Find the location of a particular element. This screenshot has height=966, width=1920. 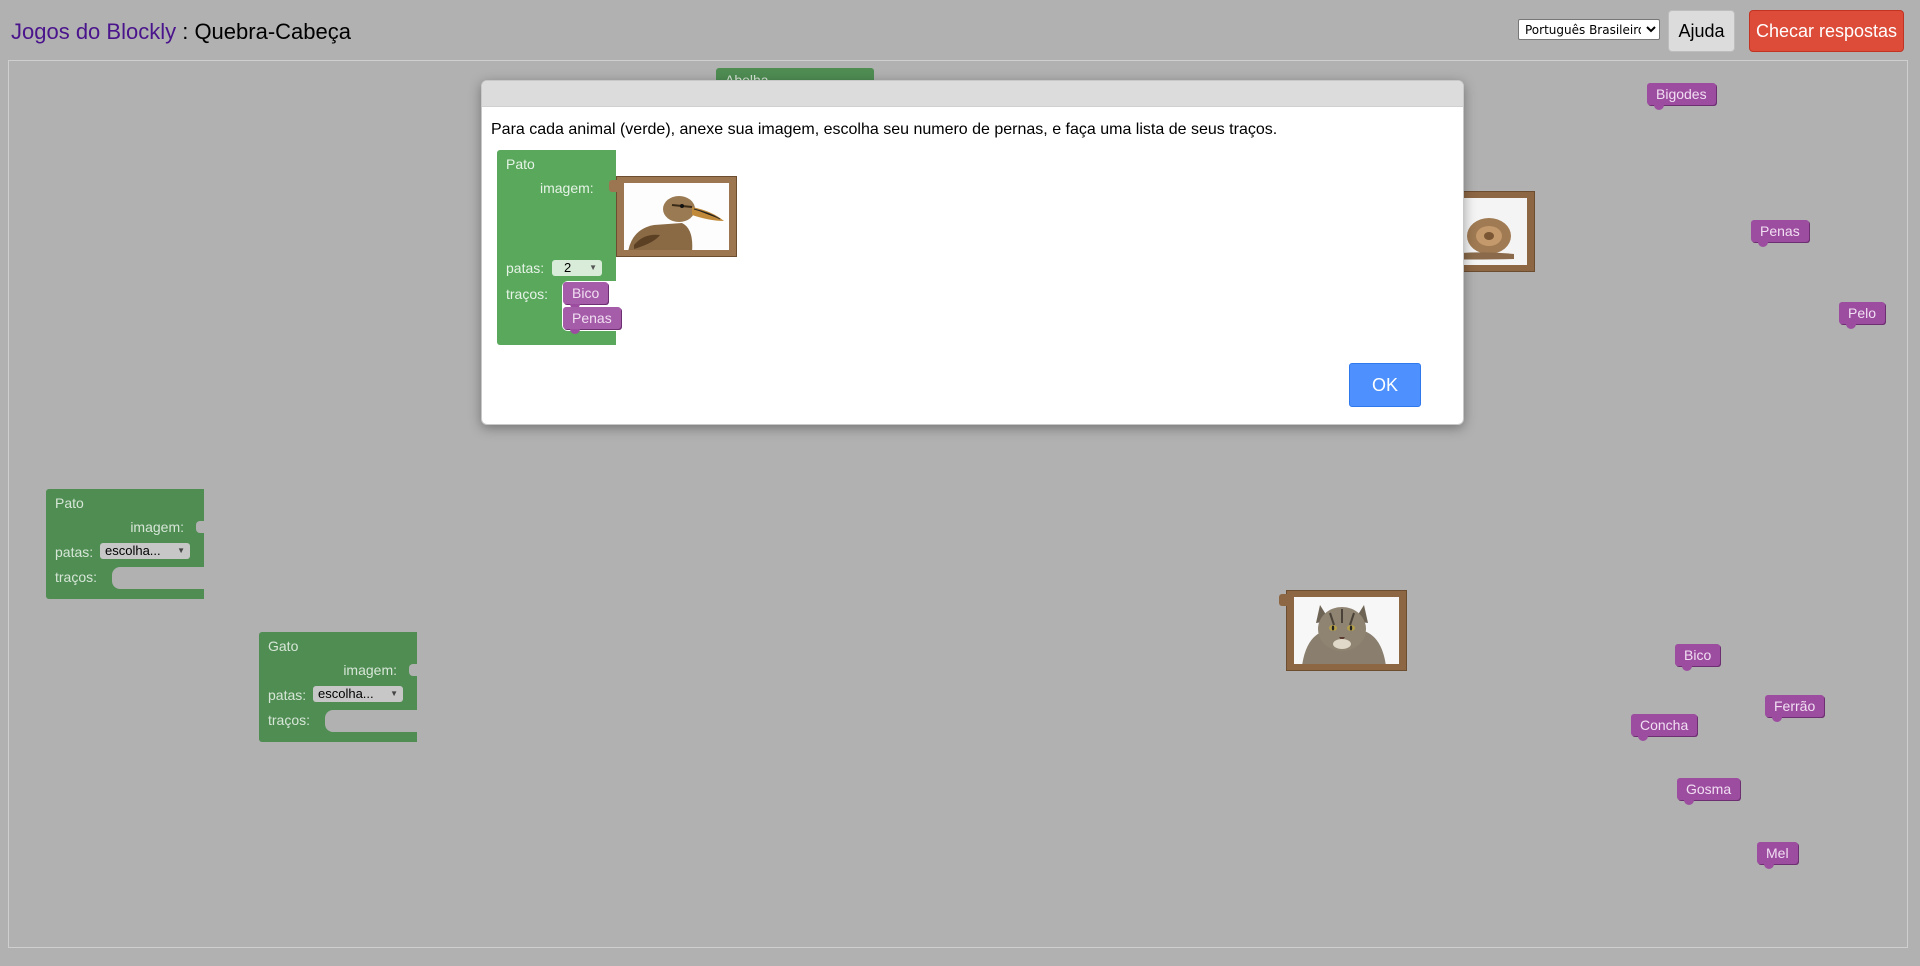

trait-block-pelo: Pelo is located at coordinates (1862, 315).